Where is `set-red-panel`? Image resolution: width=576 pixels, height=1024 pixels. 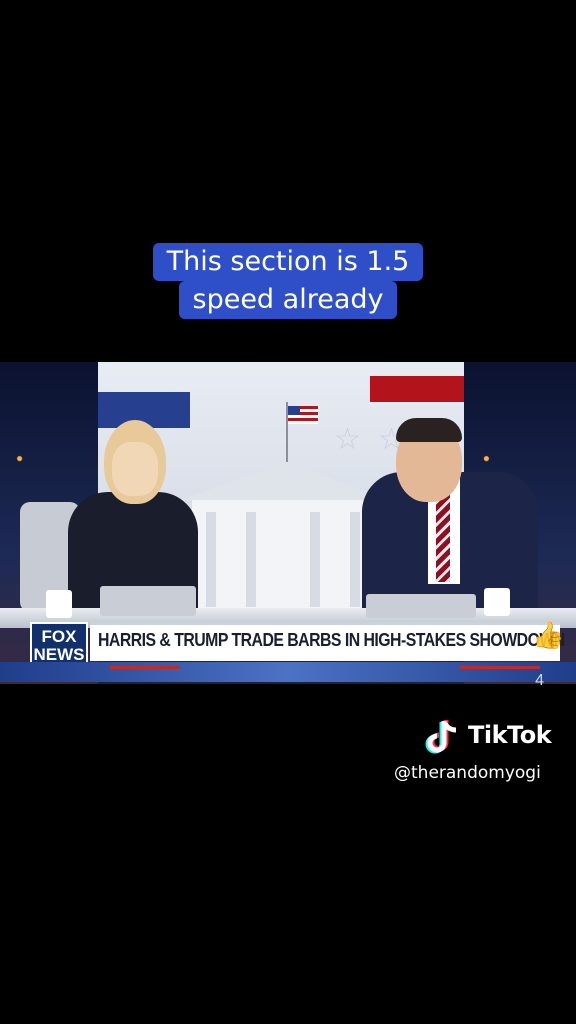
set-red-panel is located at coordinates (417, 389).